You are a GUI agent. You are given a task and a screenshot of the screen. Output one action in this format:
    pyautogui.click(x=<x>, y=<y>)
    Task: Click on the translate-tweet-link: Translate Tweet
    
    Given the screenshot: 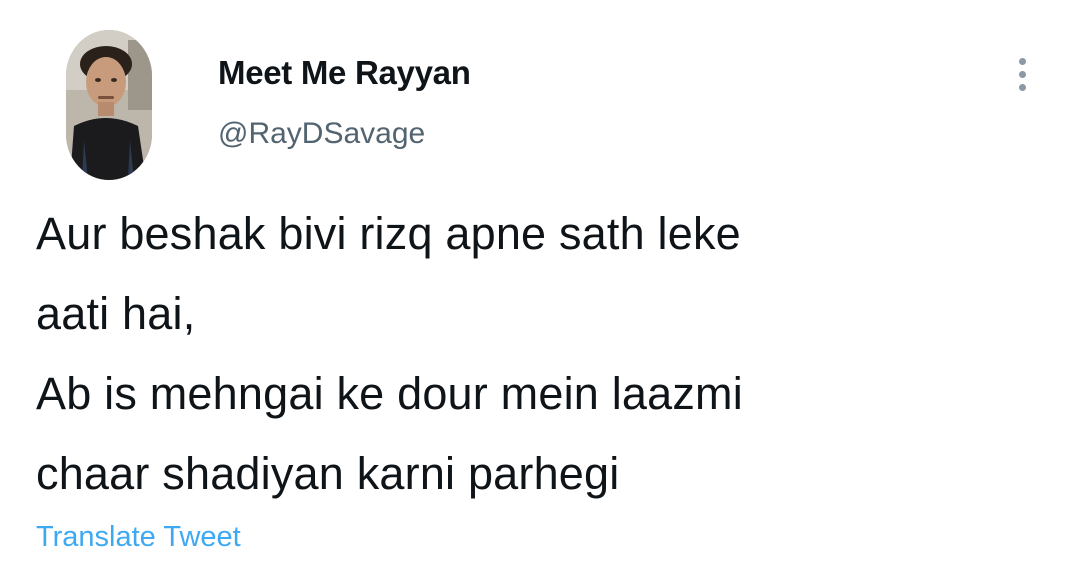 What is the action you would take?
    pyautogui.click(x=138, y=537)
    